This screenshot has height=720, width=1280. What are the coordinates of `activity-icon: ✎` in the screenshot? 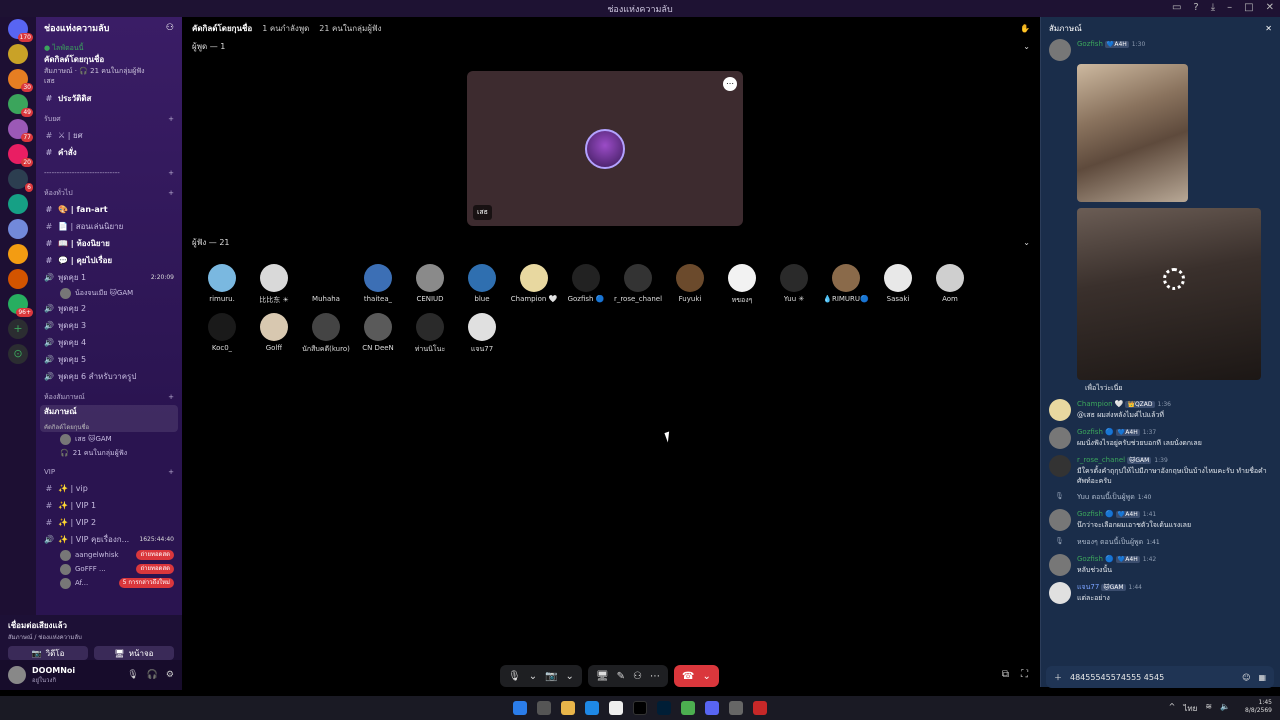 It's located at (621, 676).